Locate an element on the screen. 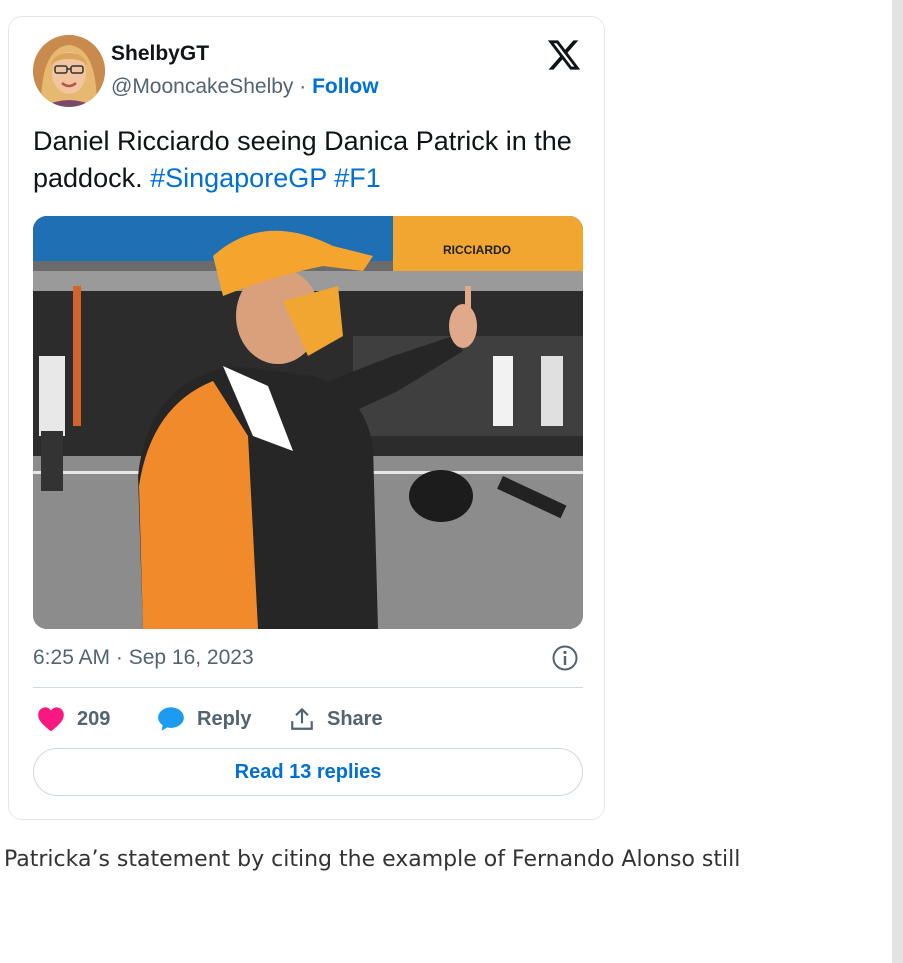 Image resolution: width=903 pixels, height=963 pixels. reply-button: Reply is located at coordinates (204, 719).